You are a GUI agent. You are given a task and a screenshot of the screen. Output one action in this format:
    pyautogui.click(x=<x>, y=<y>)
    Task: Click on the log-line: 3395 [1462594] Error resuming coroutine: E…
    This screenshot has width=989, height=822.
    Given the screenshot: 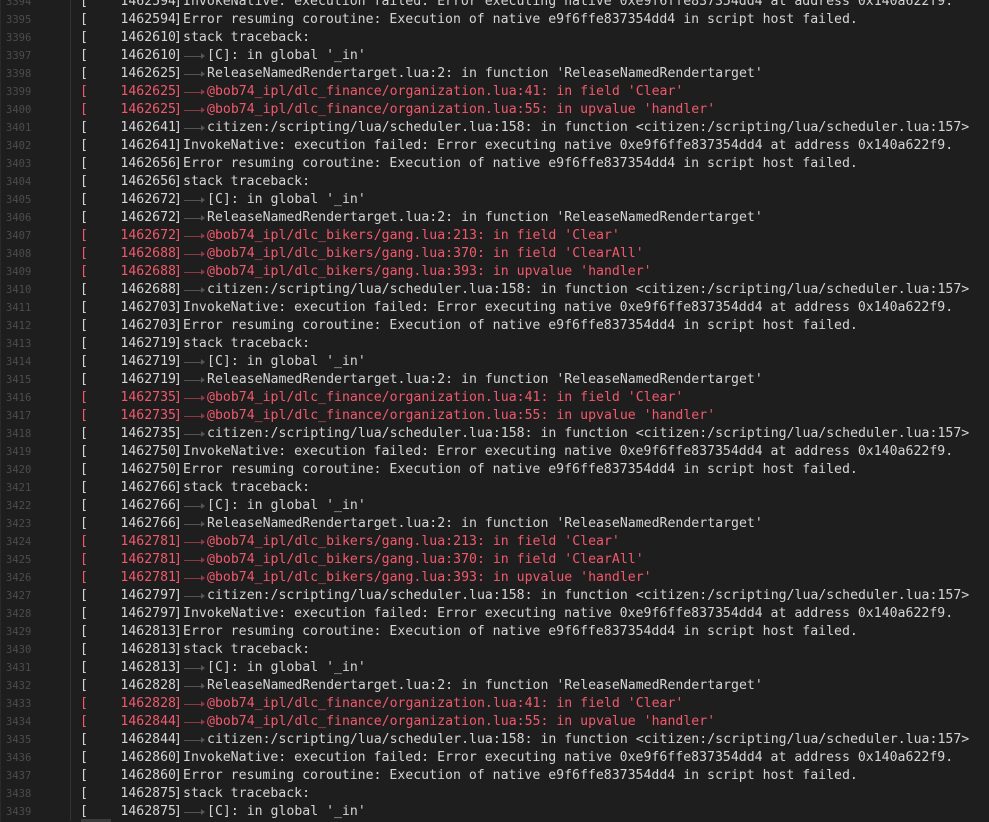 What is the action you would take?
    pyautogui.click(x=494, y=20)
    